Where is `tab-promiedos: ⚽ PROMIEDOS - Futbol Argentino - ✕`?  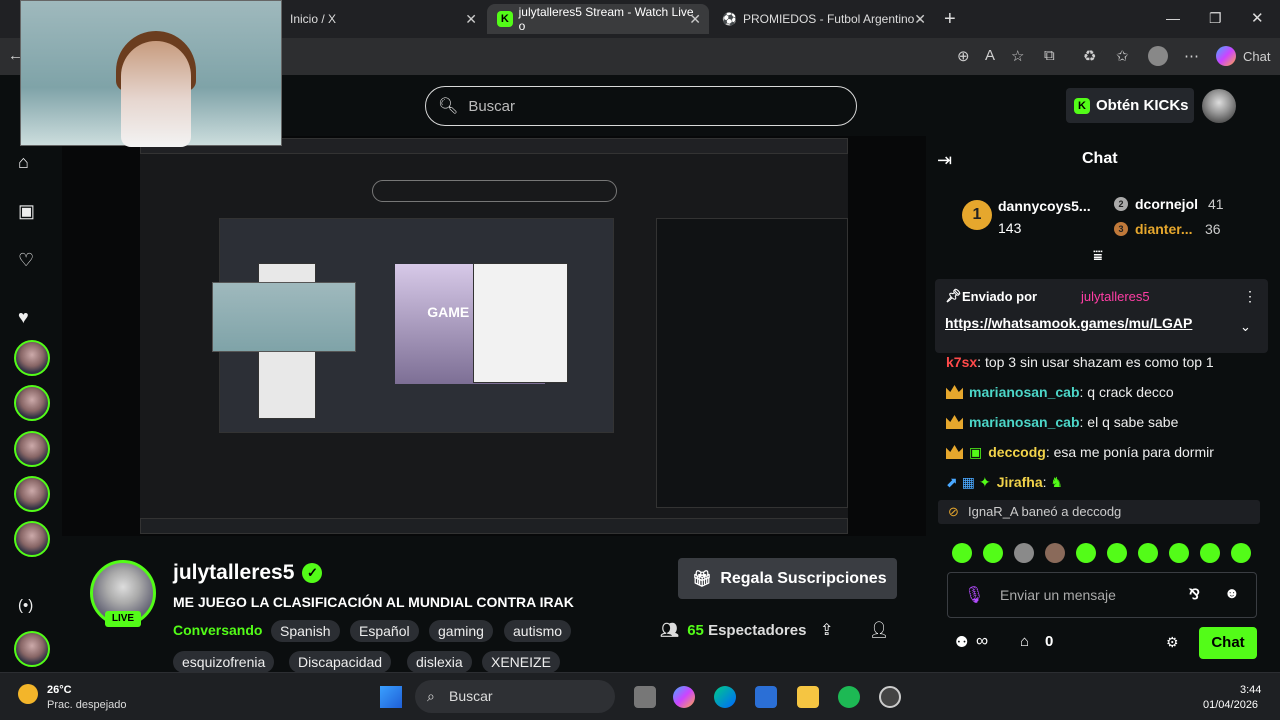
tab-promiedos: ⚽ PROMIEDOS - Futbol Argentino - ✕ is located at coordinates (823, 19).